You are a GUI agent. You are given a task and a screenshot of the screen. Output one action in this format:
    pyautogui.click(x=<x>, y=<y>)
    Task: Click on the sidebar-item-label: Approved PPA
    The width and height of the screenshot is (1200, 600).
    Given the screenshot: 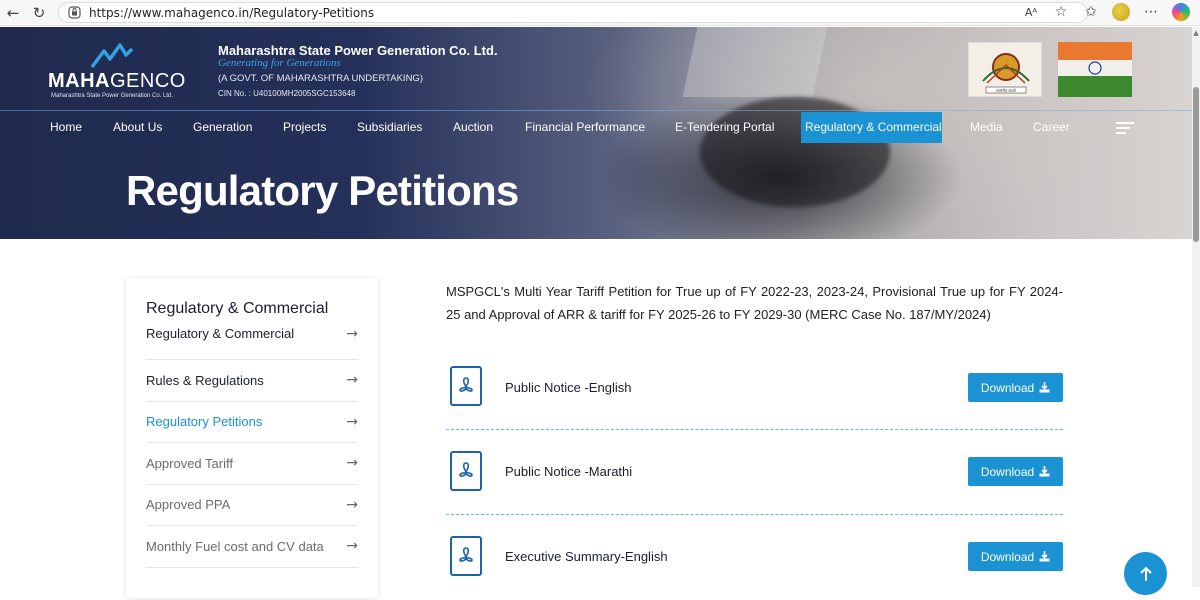 What is the action you would take?
    pyautogui.click(x=188, y=505)
    